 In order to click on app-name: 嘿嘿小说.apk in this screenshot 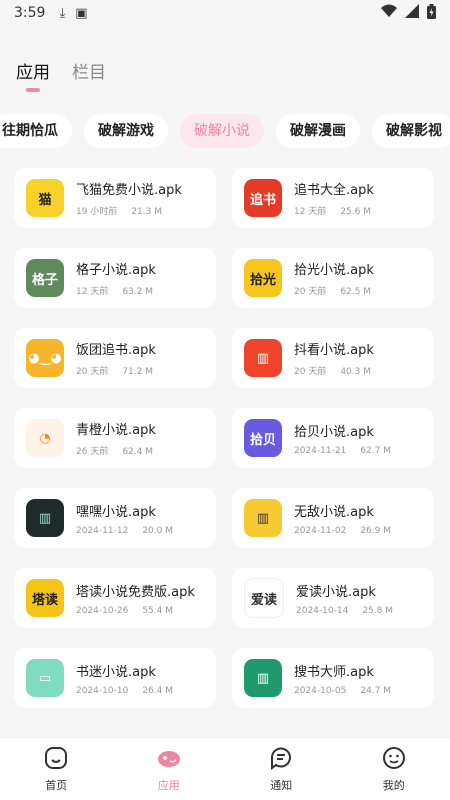, I will do `click(116, 512)`.